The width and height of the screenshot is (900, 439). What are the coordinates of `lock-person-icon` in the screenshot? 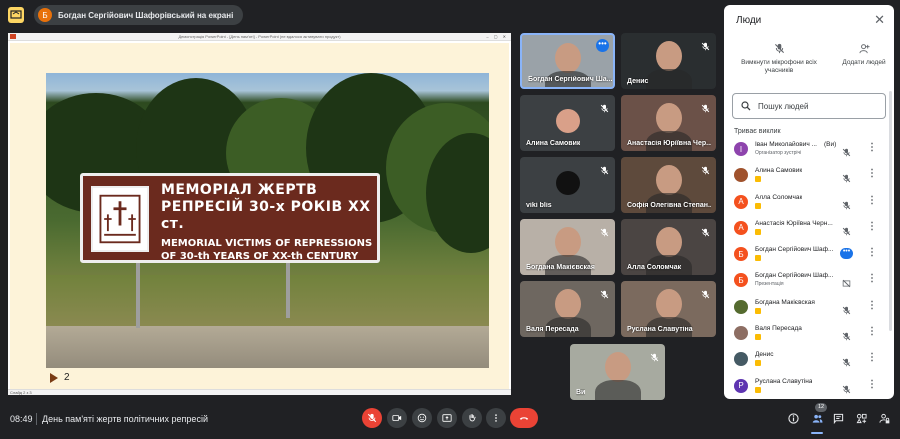 It's located at (883, 418).